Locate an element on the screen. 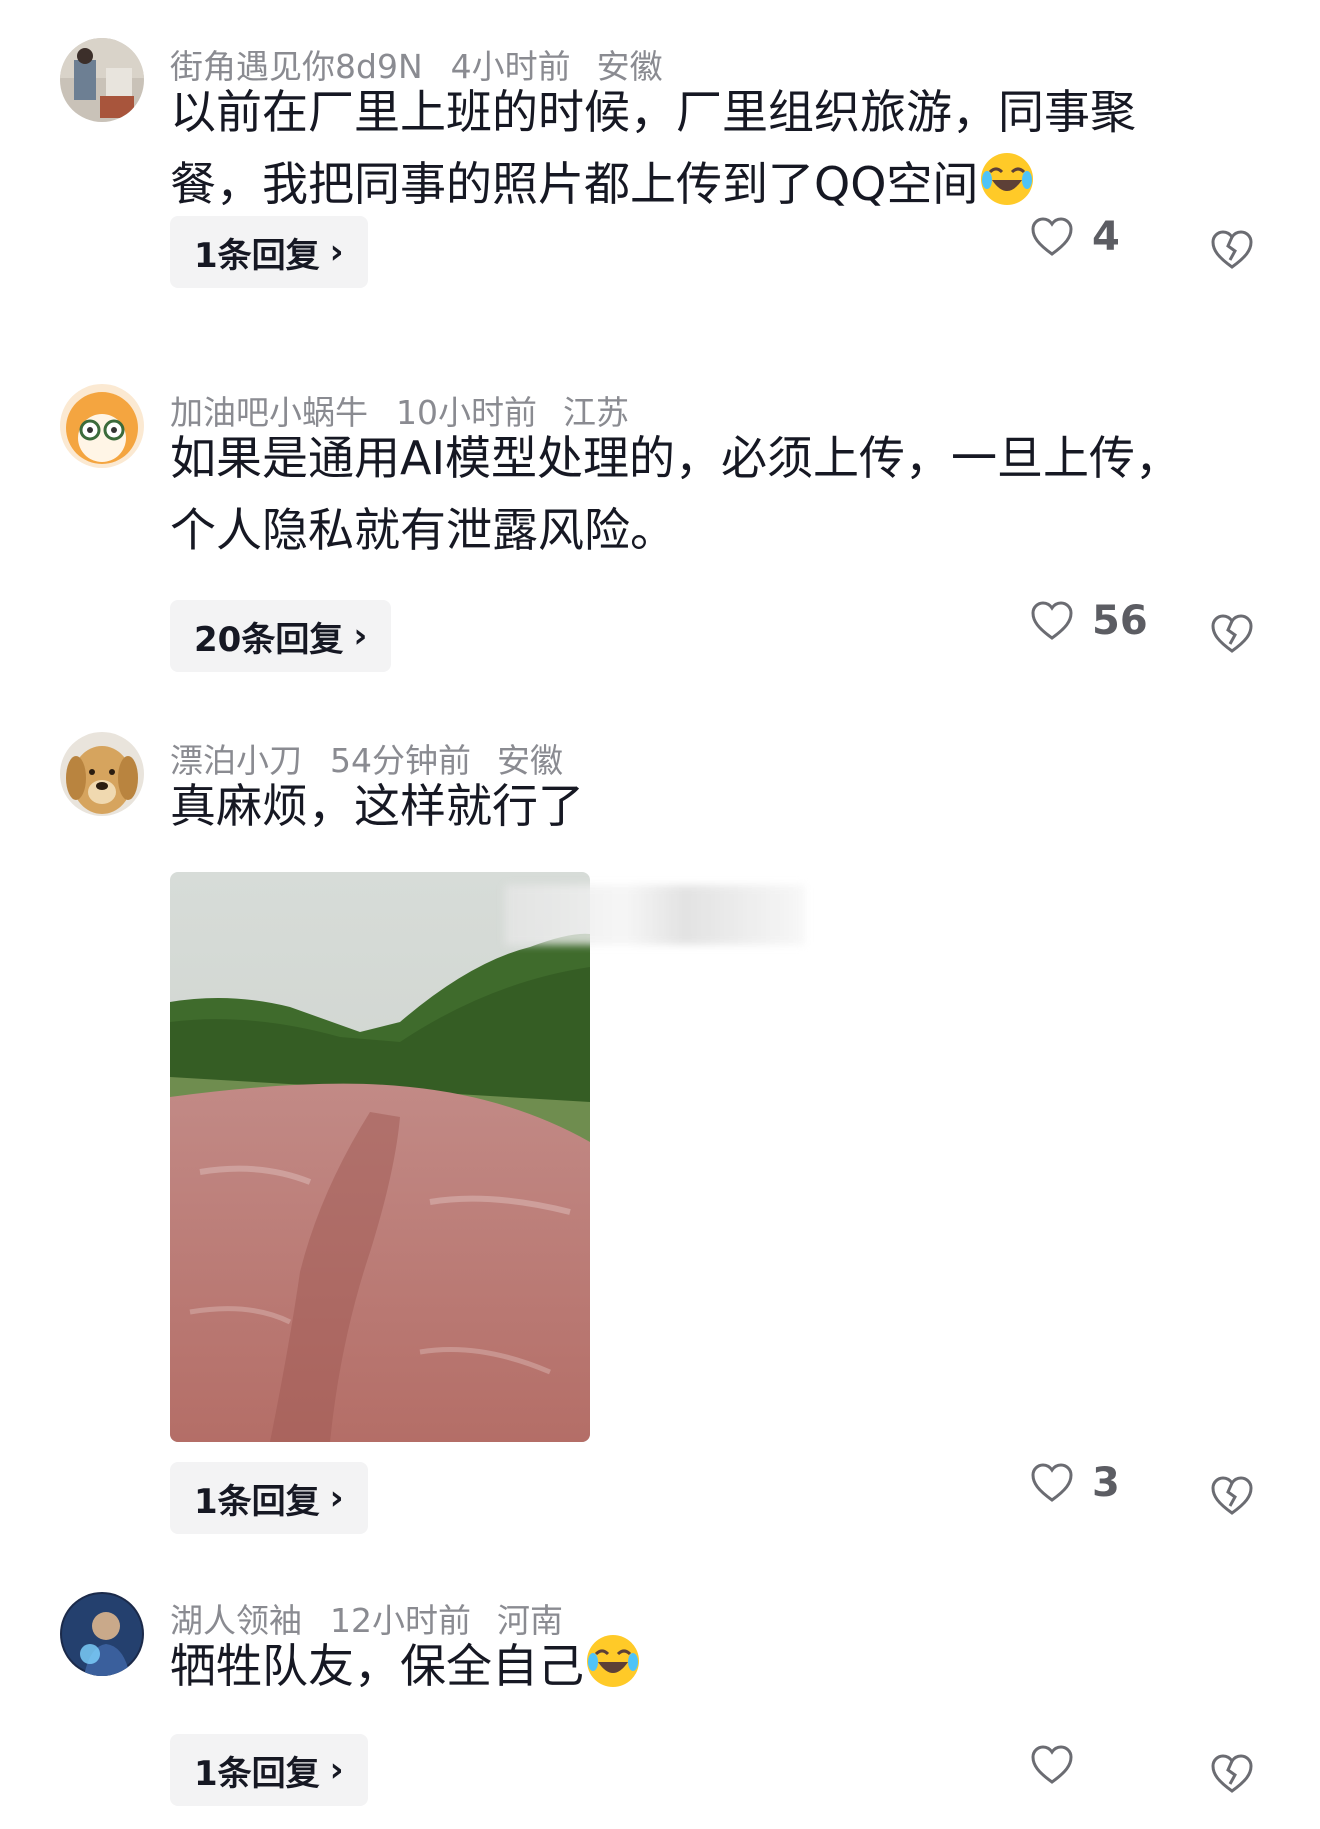 The height and width of the screenshot is (1829, 1320). comment-text: 牺牲队友，保全自己 is located at coordinates (690, 1666).